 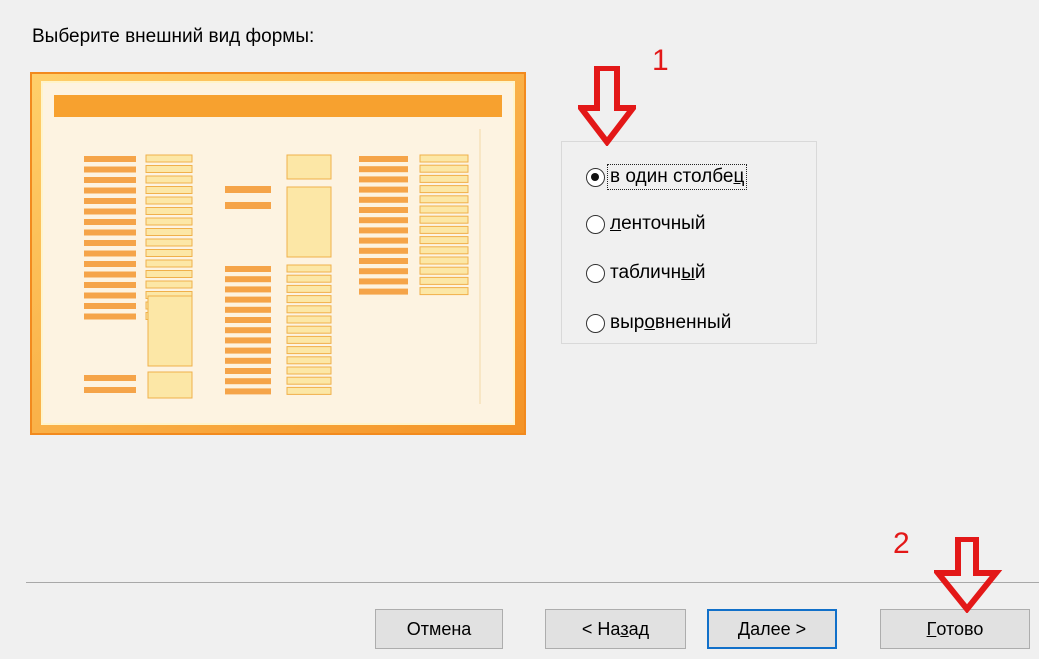 What do you see at coordinates (615, 629) in the screenshot?
I see `back-button: < На з ад` at bounding box center [615, 629].